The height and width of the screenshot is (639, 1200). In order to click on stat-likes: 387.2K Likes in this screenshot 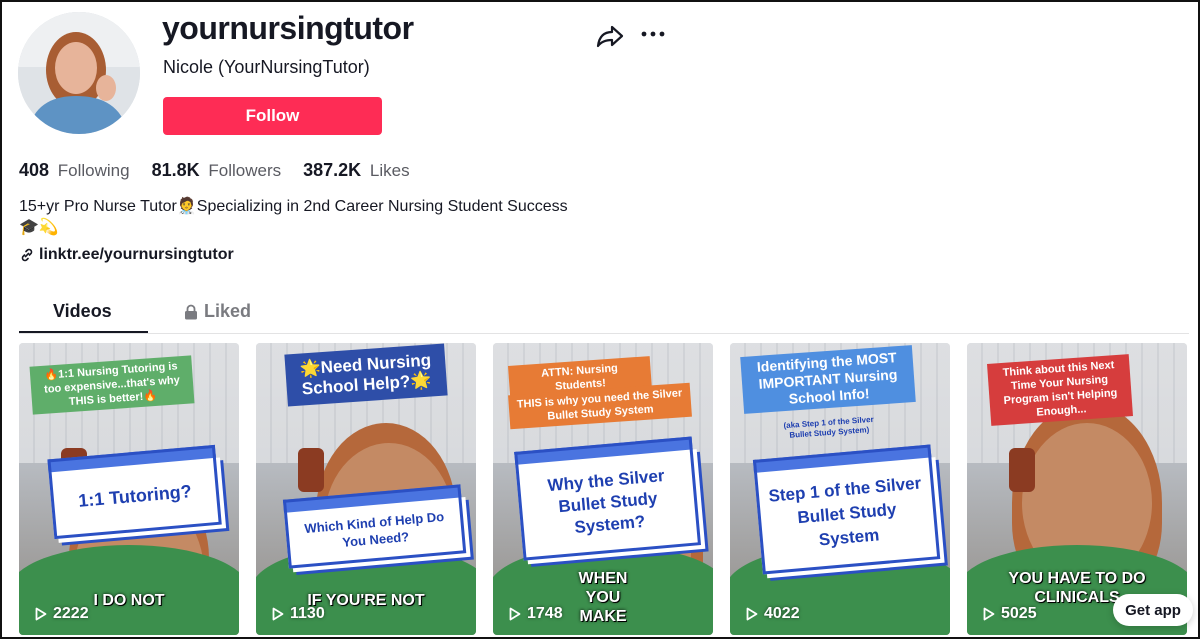, I will do `click(356, 170)`.